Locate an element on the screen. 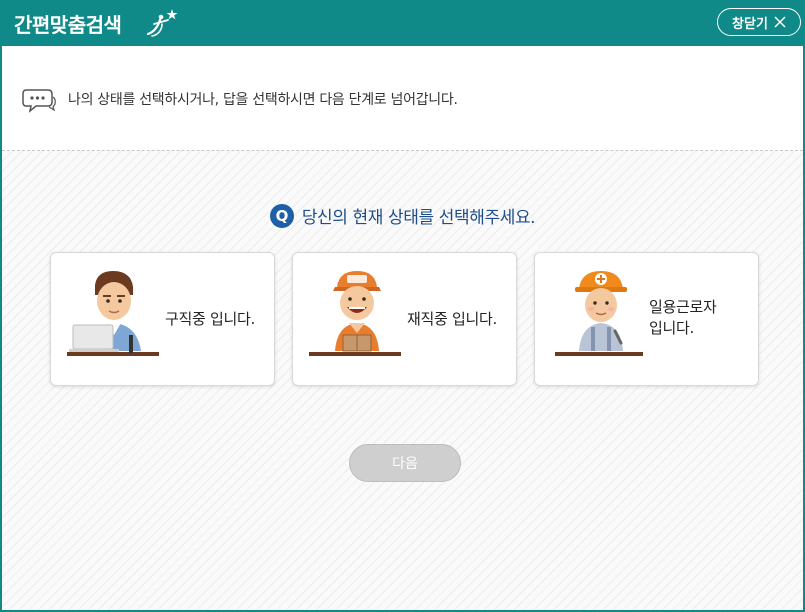 The height and width of the screenshot is (612, 805). close-window-label: 창닫기 is located at coordinates (750, 24).